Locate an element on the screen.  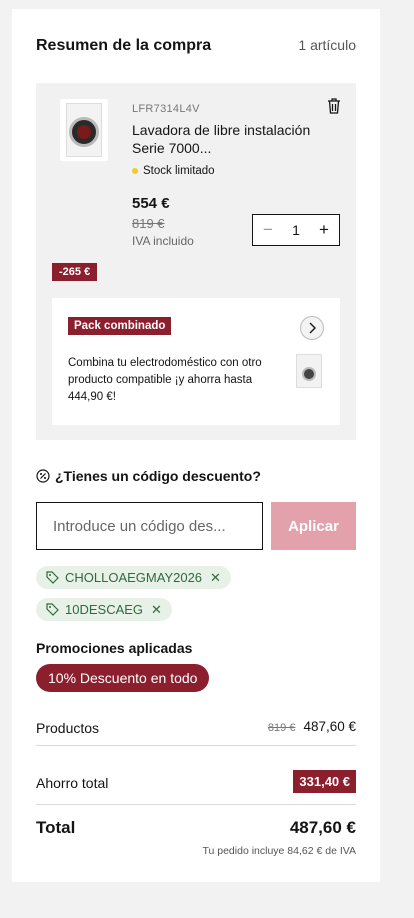
coupon-title: ¿Tienes un código descuento? is located at coordinates (148, 476).